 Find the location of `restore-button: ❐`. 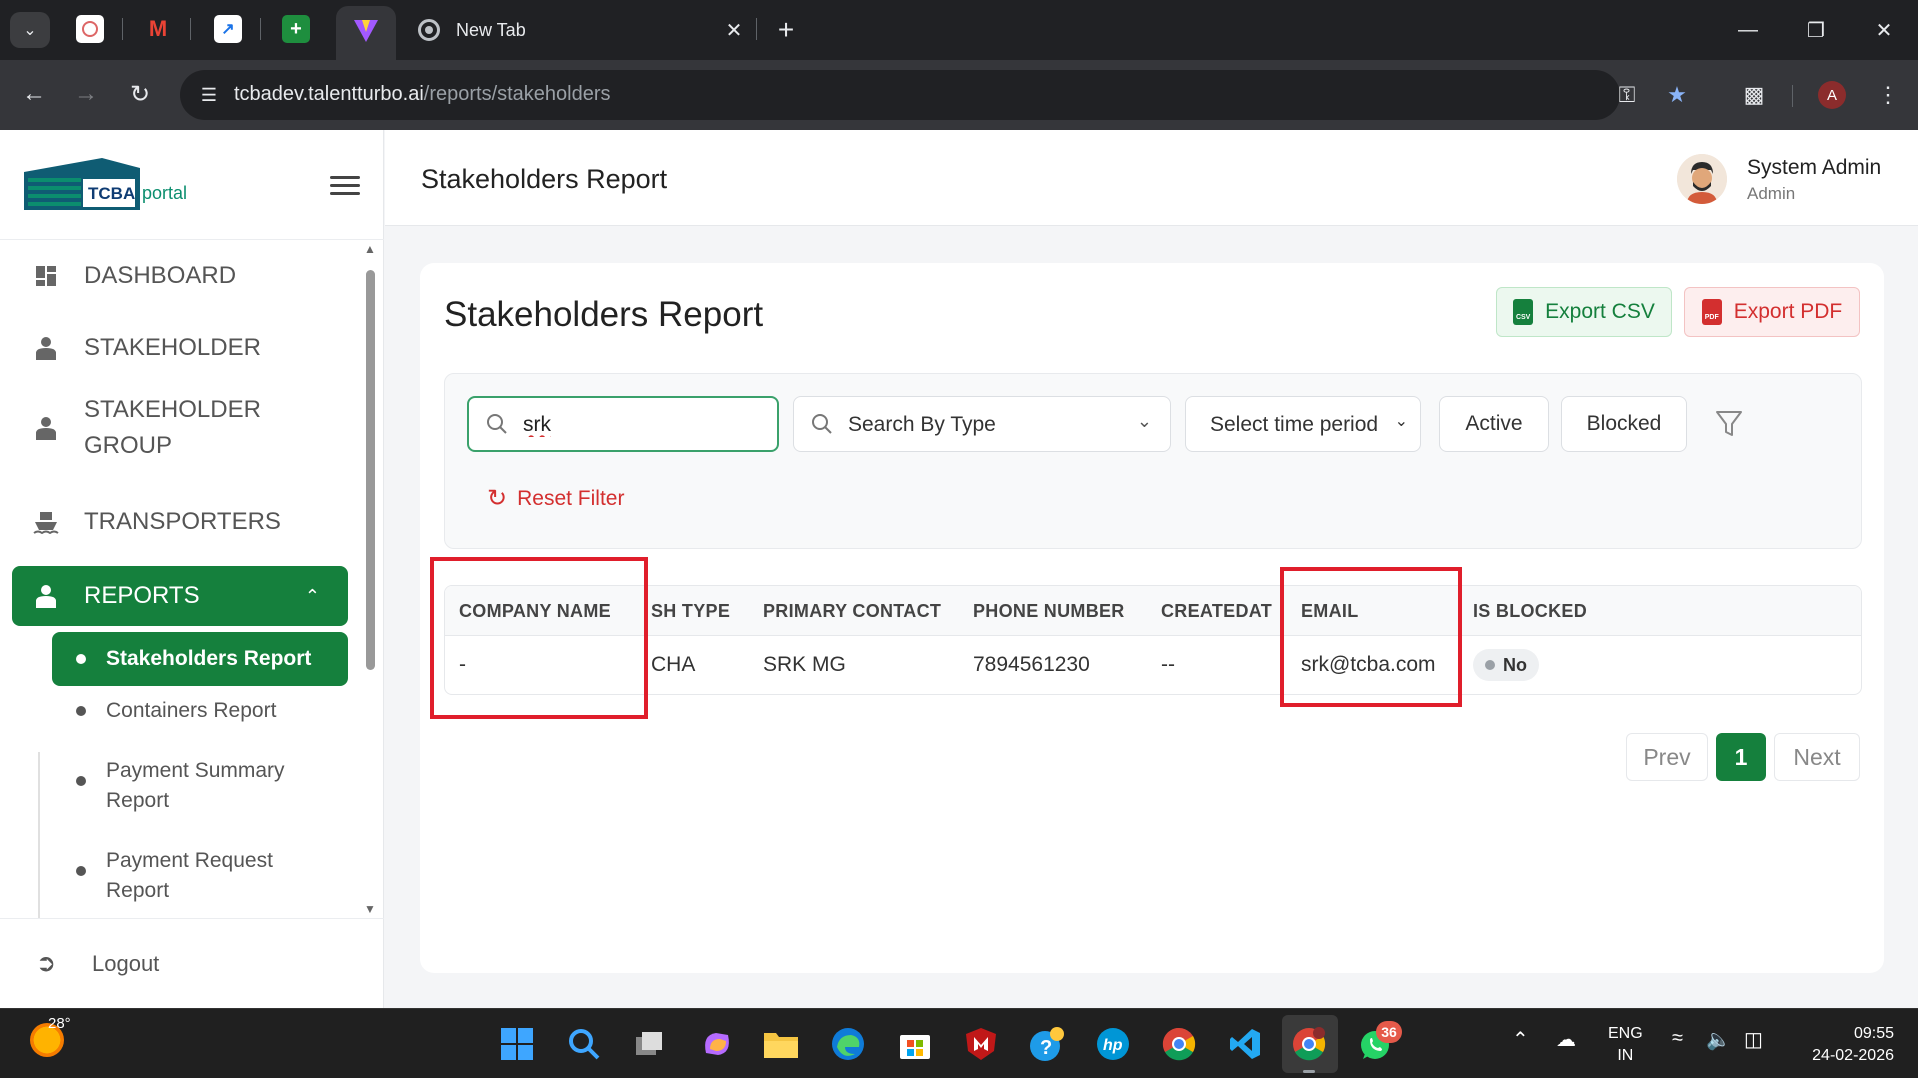

restore-button: ❐ is located at coordinates (1816, 30).